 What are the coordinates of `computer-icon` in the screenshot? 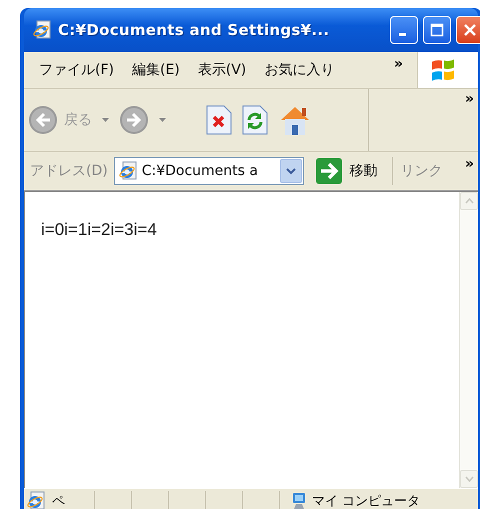 It's located at (299, 500).